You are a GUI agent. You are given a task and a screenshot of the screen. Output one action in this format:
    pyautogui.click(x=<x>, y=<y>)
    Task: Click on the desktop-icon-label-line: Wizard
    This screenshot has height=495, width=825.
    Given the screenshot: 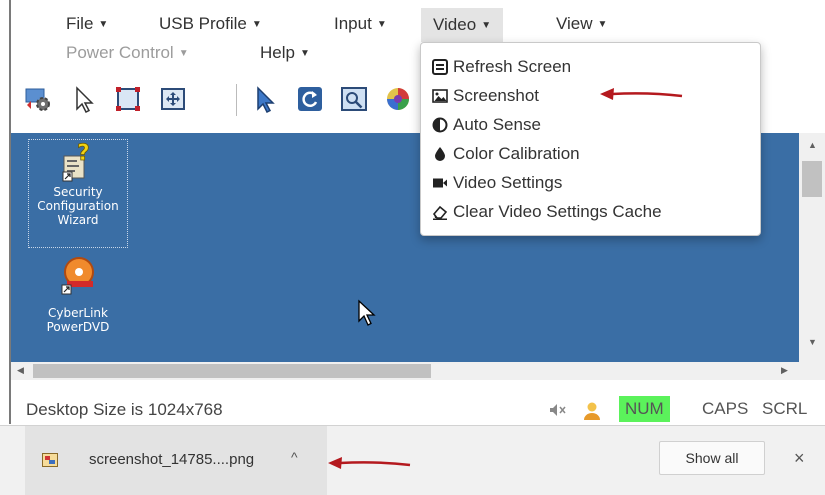 What is the action you would take?
    pyautogui.click(x=78, y=220)
    